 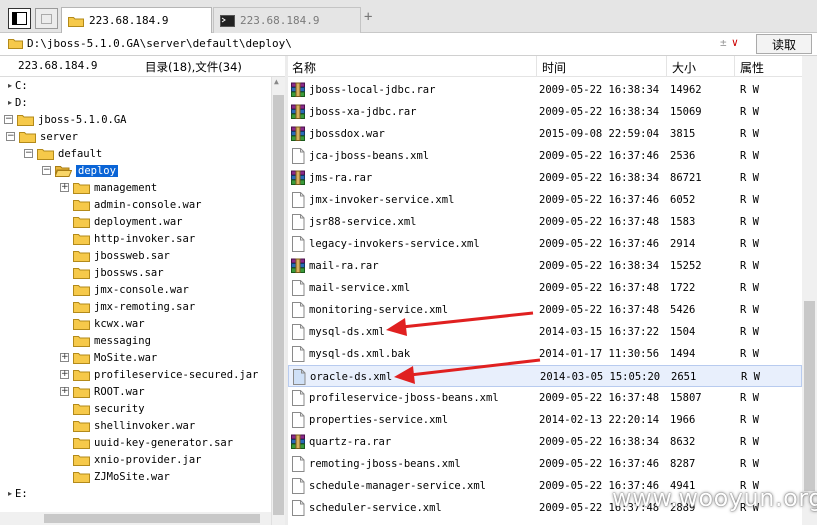 I want to click on tree-node-label: kcwx.war, so click(x=119, y=323).